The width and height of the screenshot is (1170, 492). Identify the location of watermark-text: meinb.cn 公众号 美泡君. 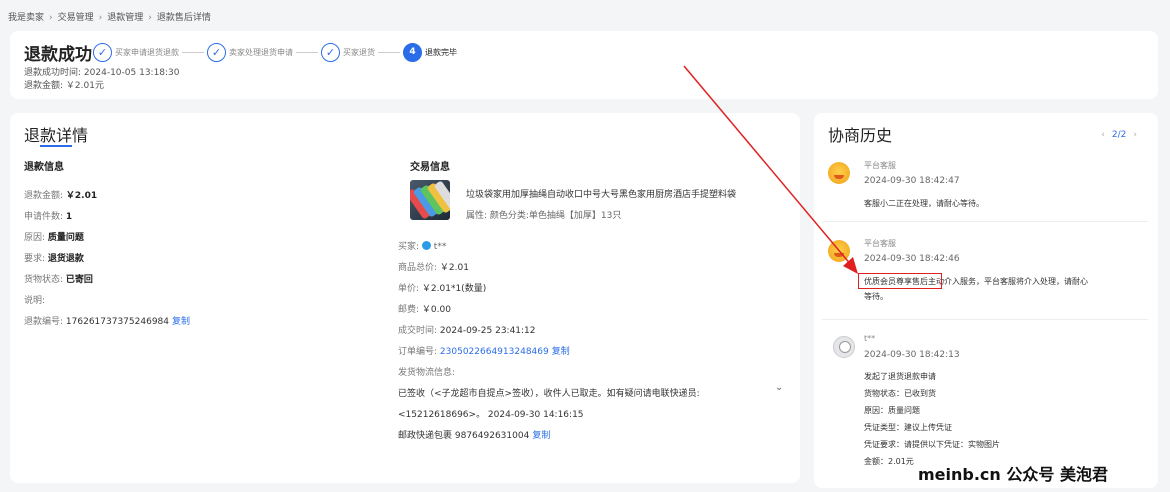
(1013, 474).